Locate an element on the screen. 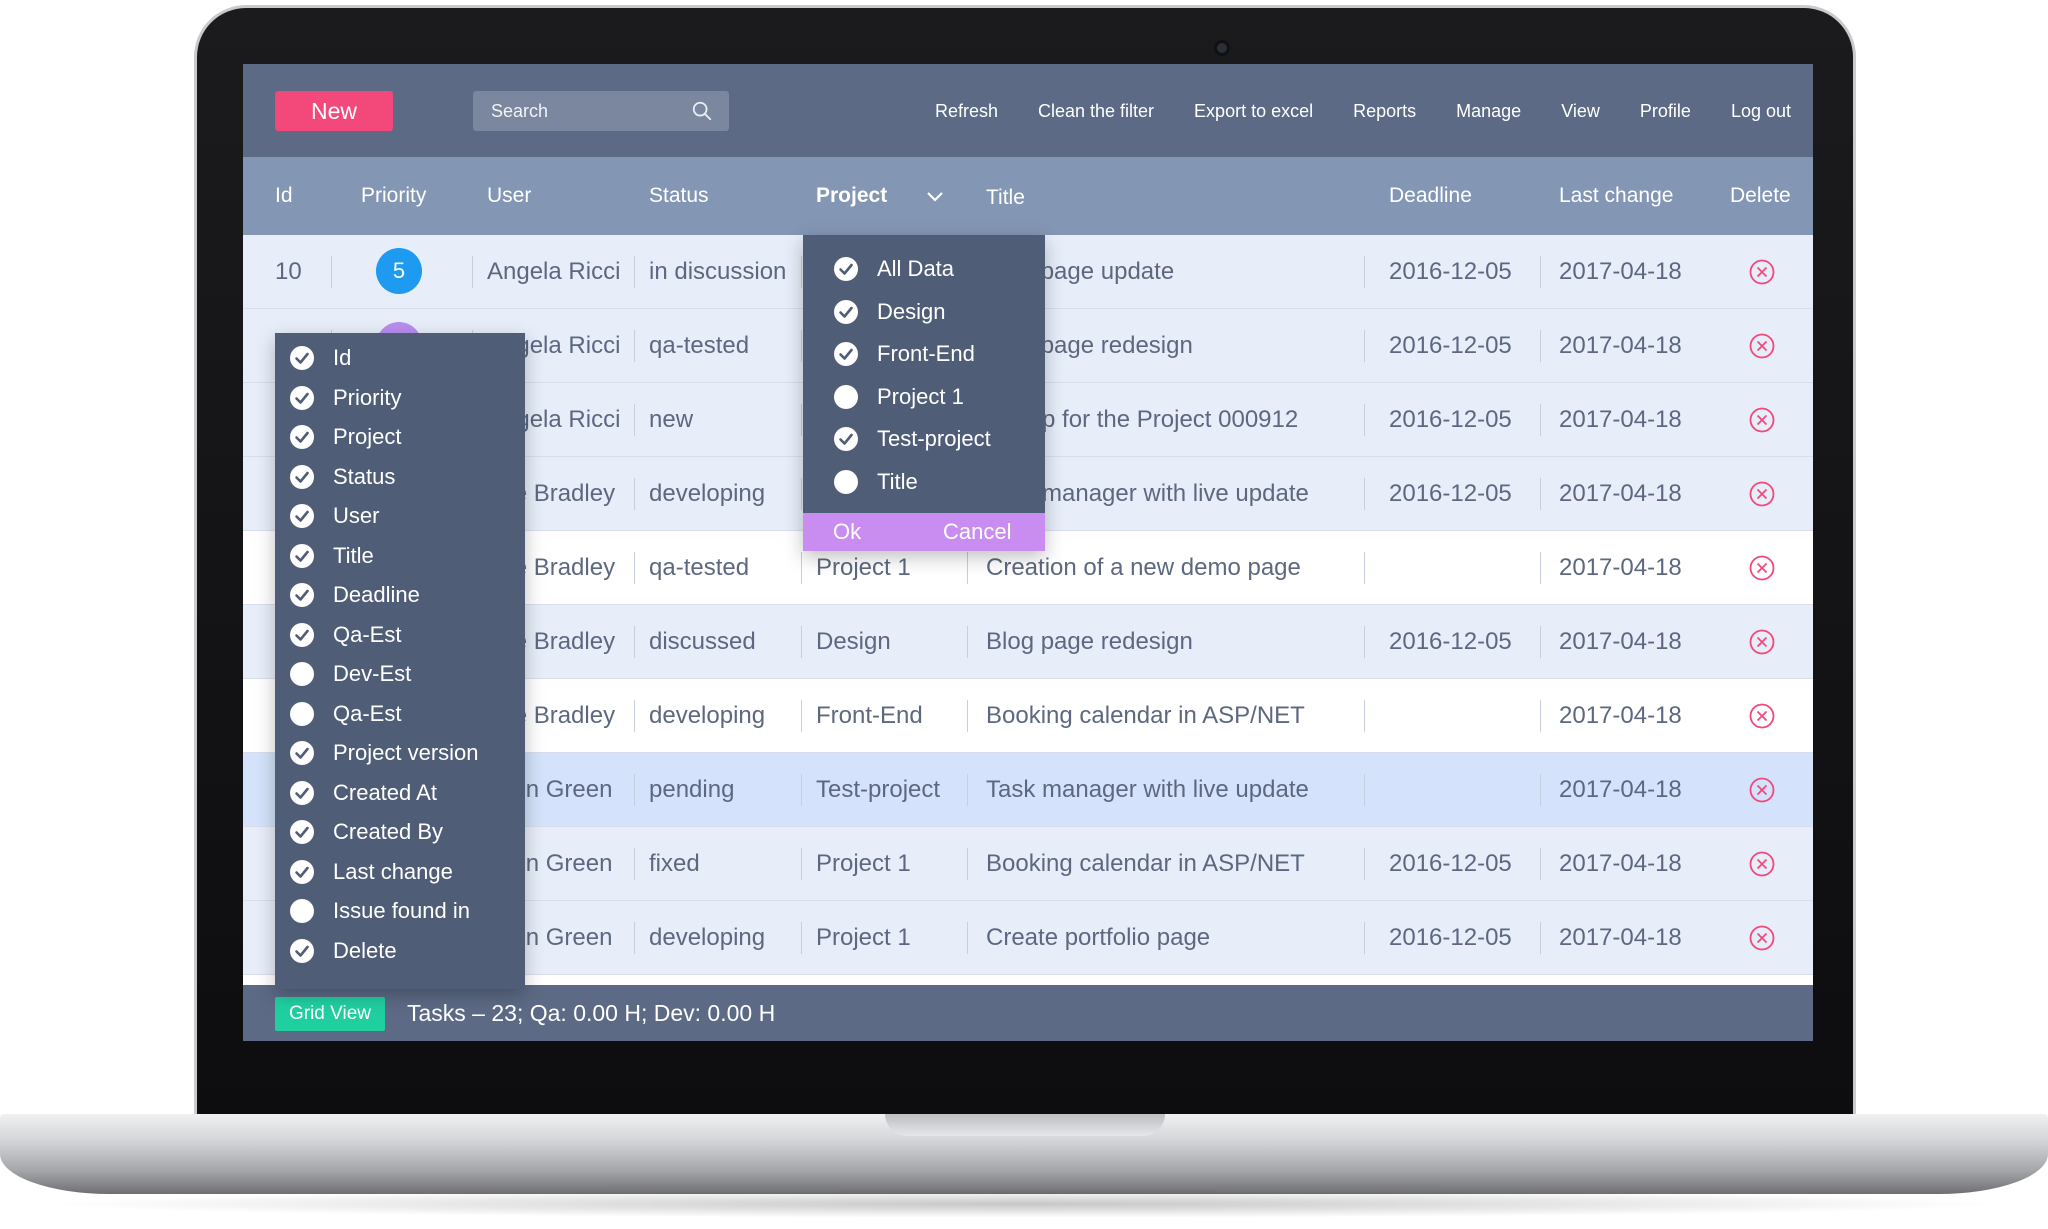 This screenshot has height=1229, width=2048. profile-link: Profile is located at coordinates (1665, 111).